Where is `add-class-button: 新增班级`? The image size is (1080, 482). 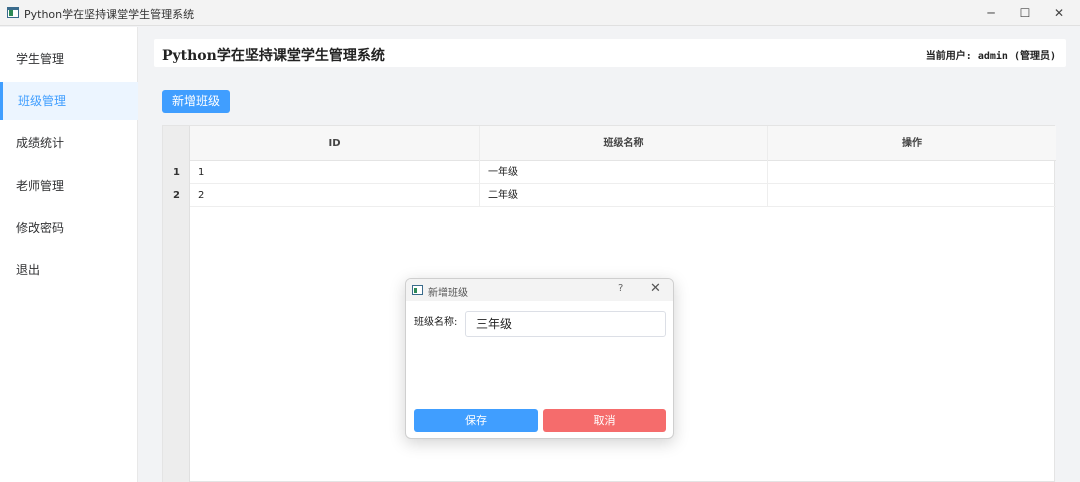
add-class-button: 新增班级 is located at coordinates (196, 101).